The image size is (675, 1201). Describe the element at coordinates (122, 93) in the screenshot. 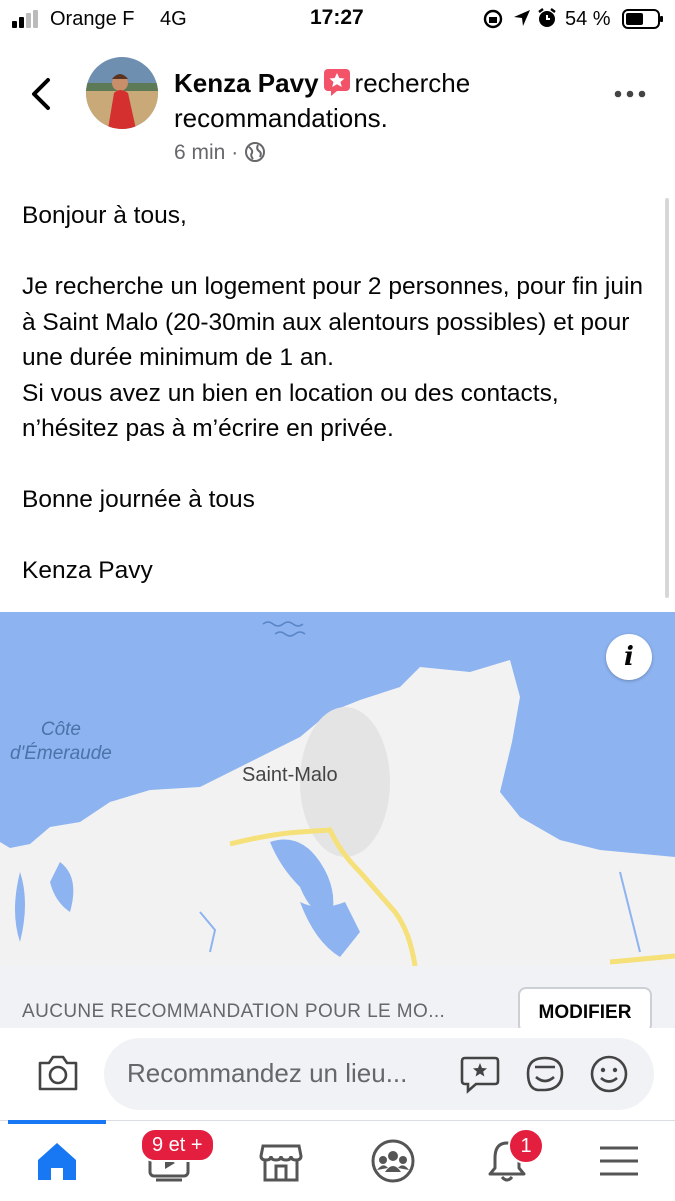

I see `avatar` at that location.